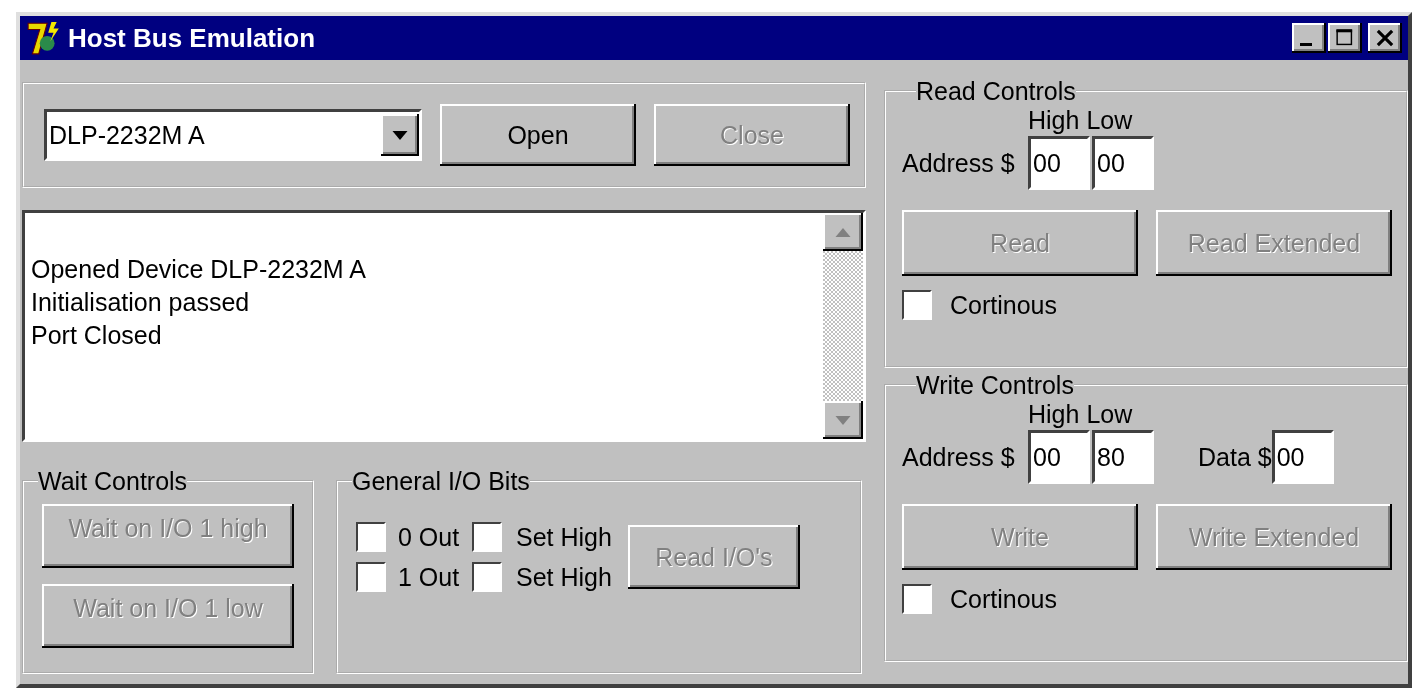 Image resolution: width=1425 pixels, height=691 pixels. I want to click on minimize-button, so click(1309, 38).